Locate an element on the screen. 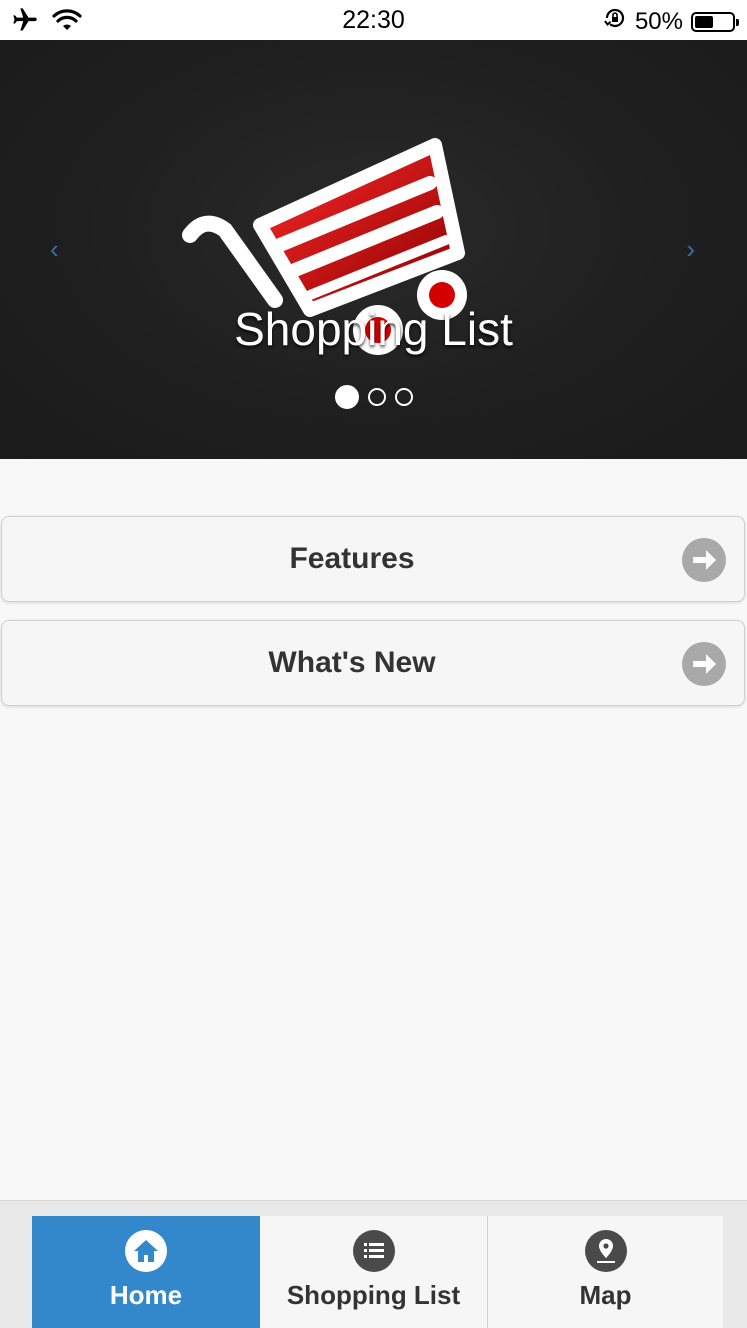 The width and height of the screenshot is (747, 1328). features-button: Features is located at coordinates (373, 559).